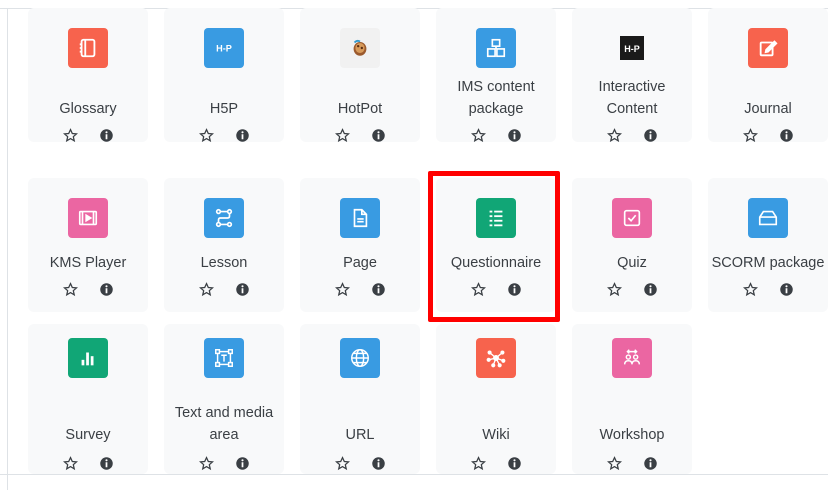 This screenshot has width=828, height=490. Describe the element at coordinates (768, 75) in the screenshot. I see `activity-tile-journal: Journal` at that location.